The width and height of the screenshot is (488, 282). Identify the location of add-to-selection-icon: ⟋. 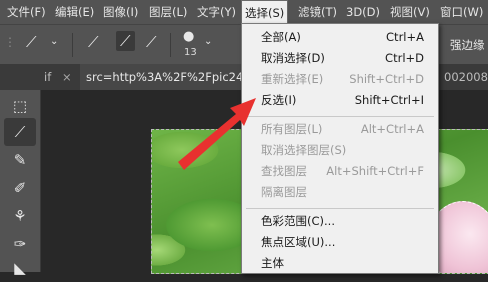
(125, 41).